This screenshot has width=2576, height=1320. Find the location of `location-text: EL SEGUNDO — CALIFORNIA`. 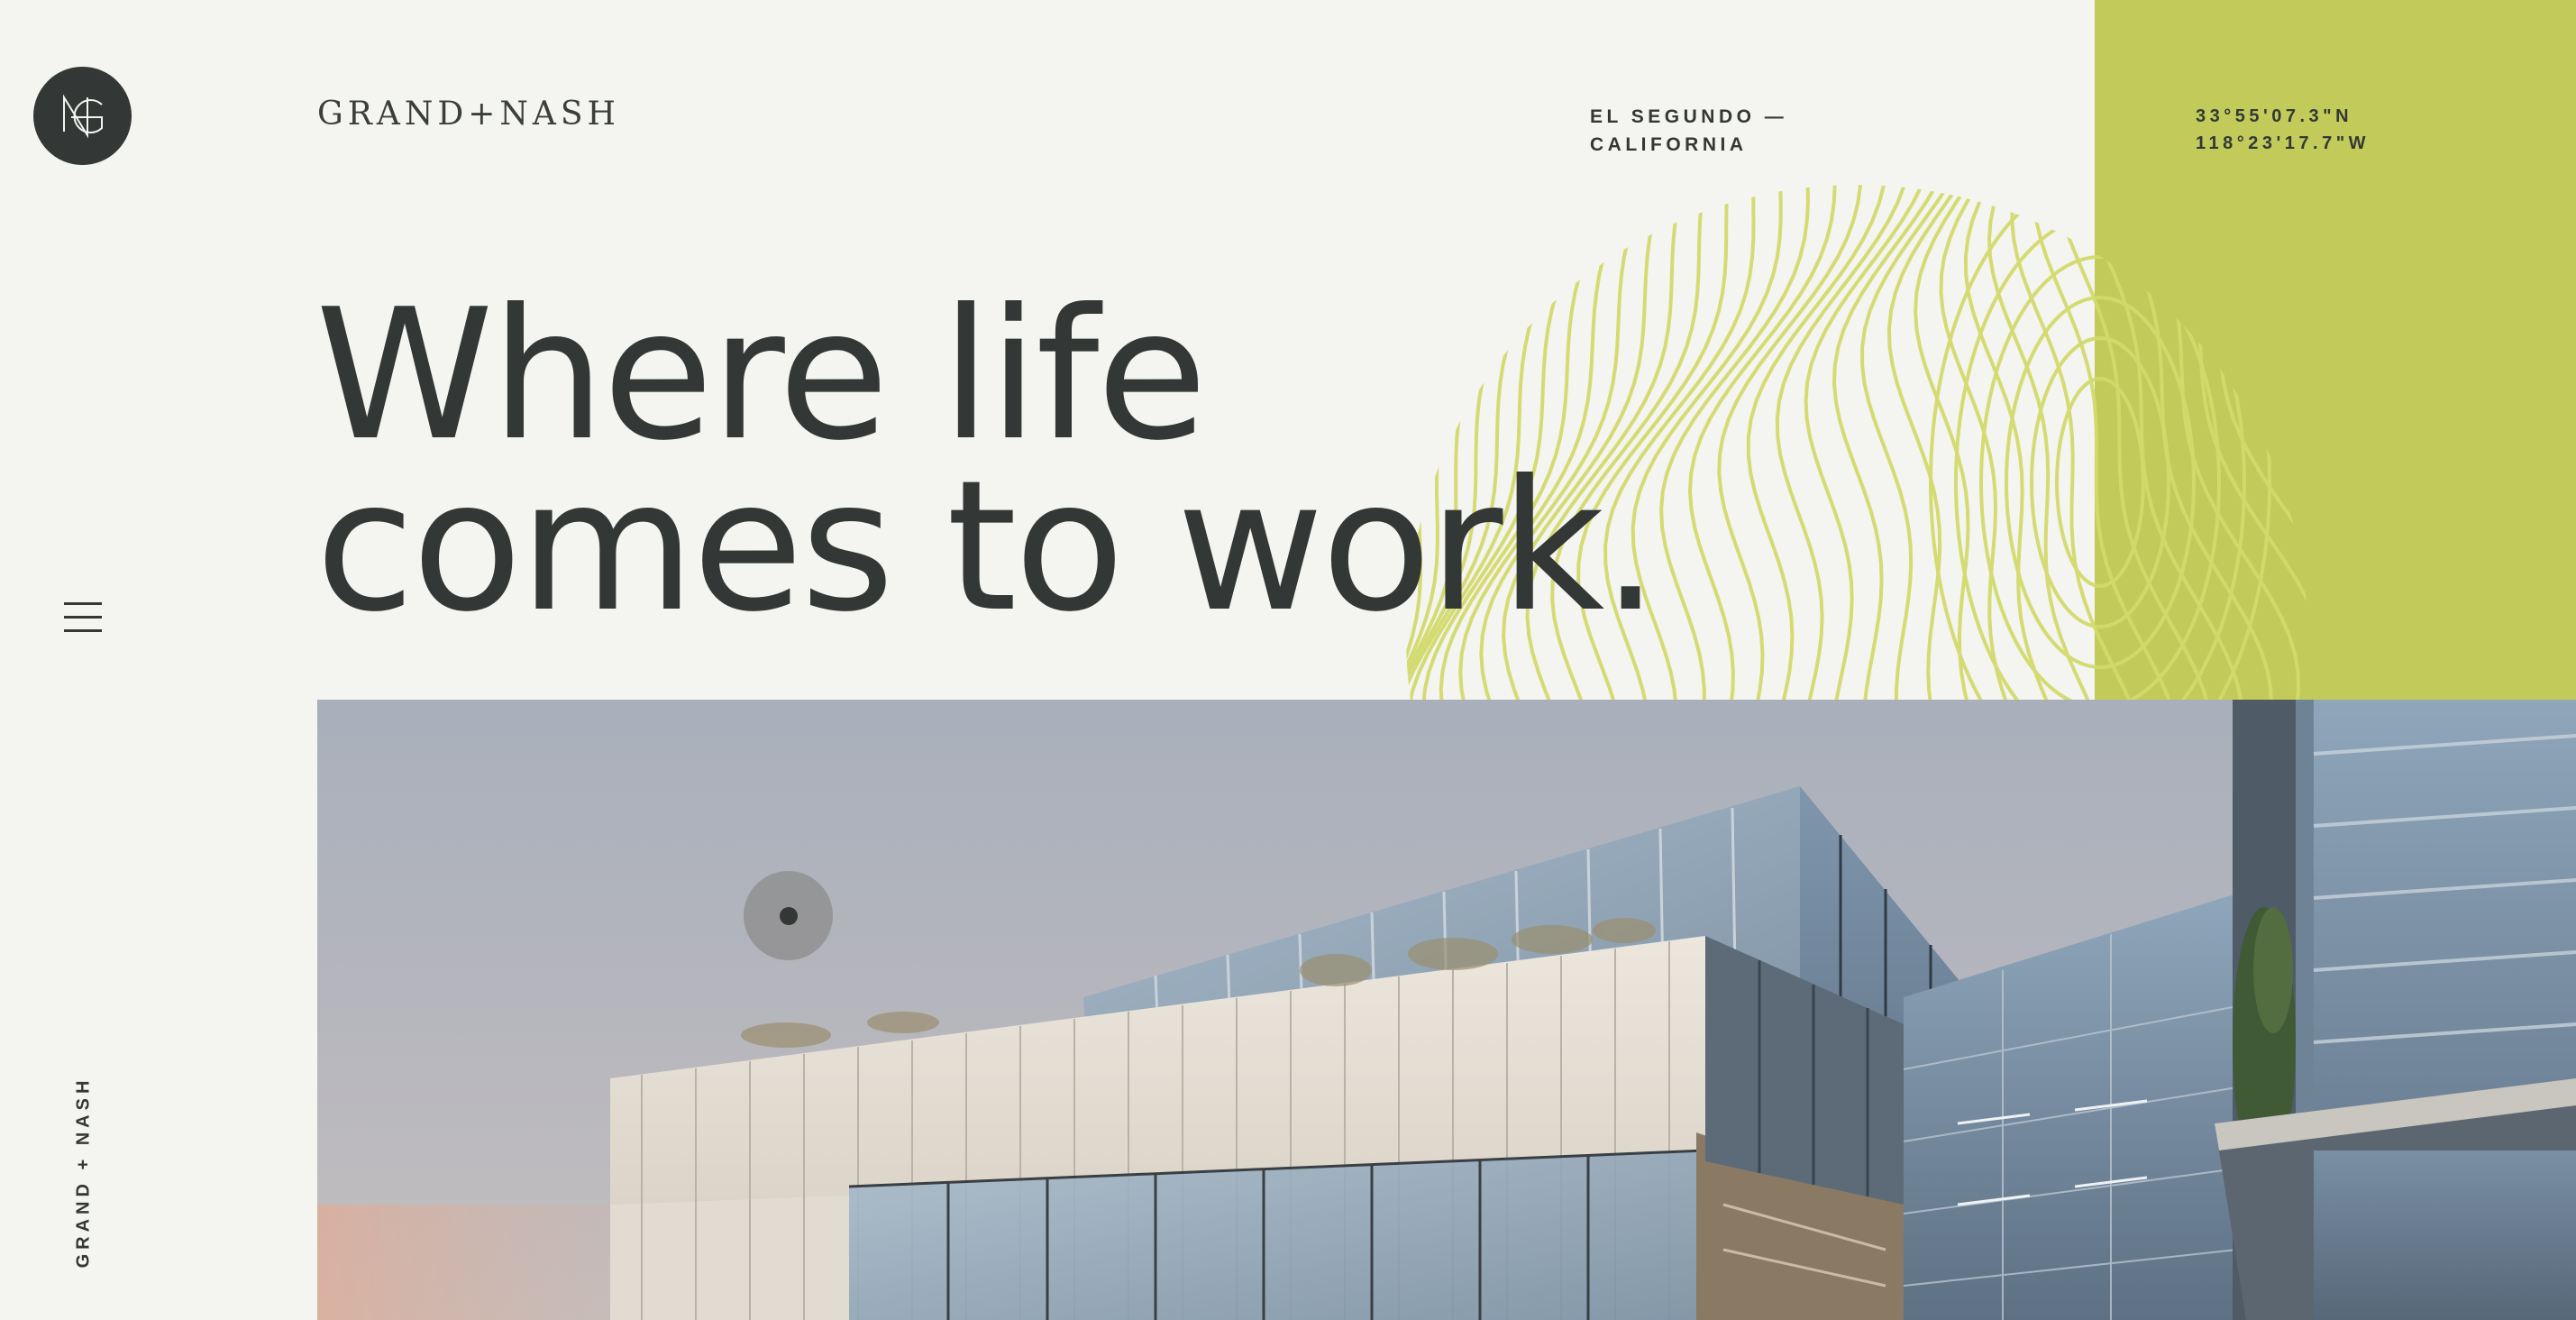

location-text: EL SEGUNDO — CALIFORNIA is located at coordinates (1688, 131).